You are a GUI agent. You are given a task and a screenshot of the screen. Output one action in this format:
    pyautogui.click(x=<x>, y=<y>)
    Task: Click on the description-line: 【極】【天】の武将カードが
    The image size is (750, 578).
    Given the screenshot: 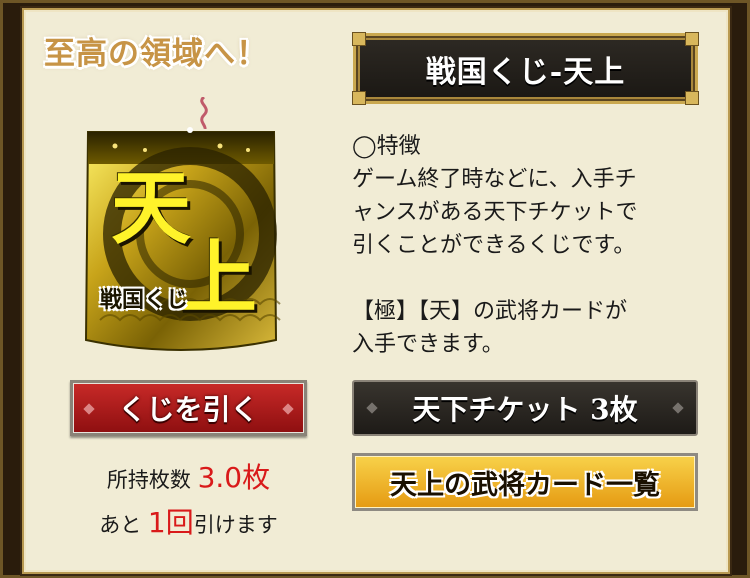 What is the action you would take?
    pyautogui.click(x=490, y=311)
    